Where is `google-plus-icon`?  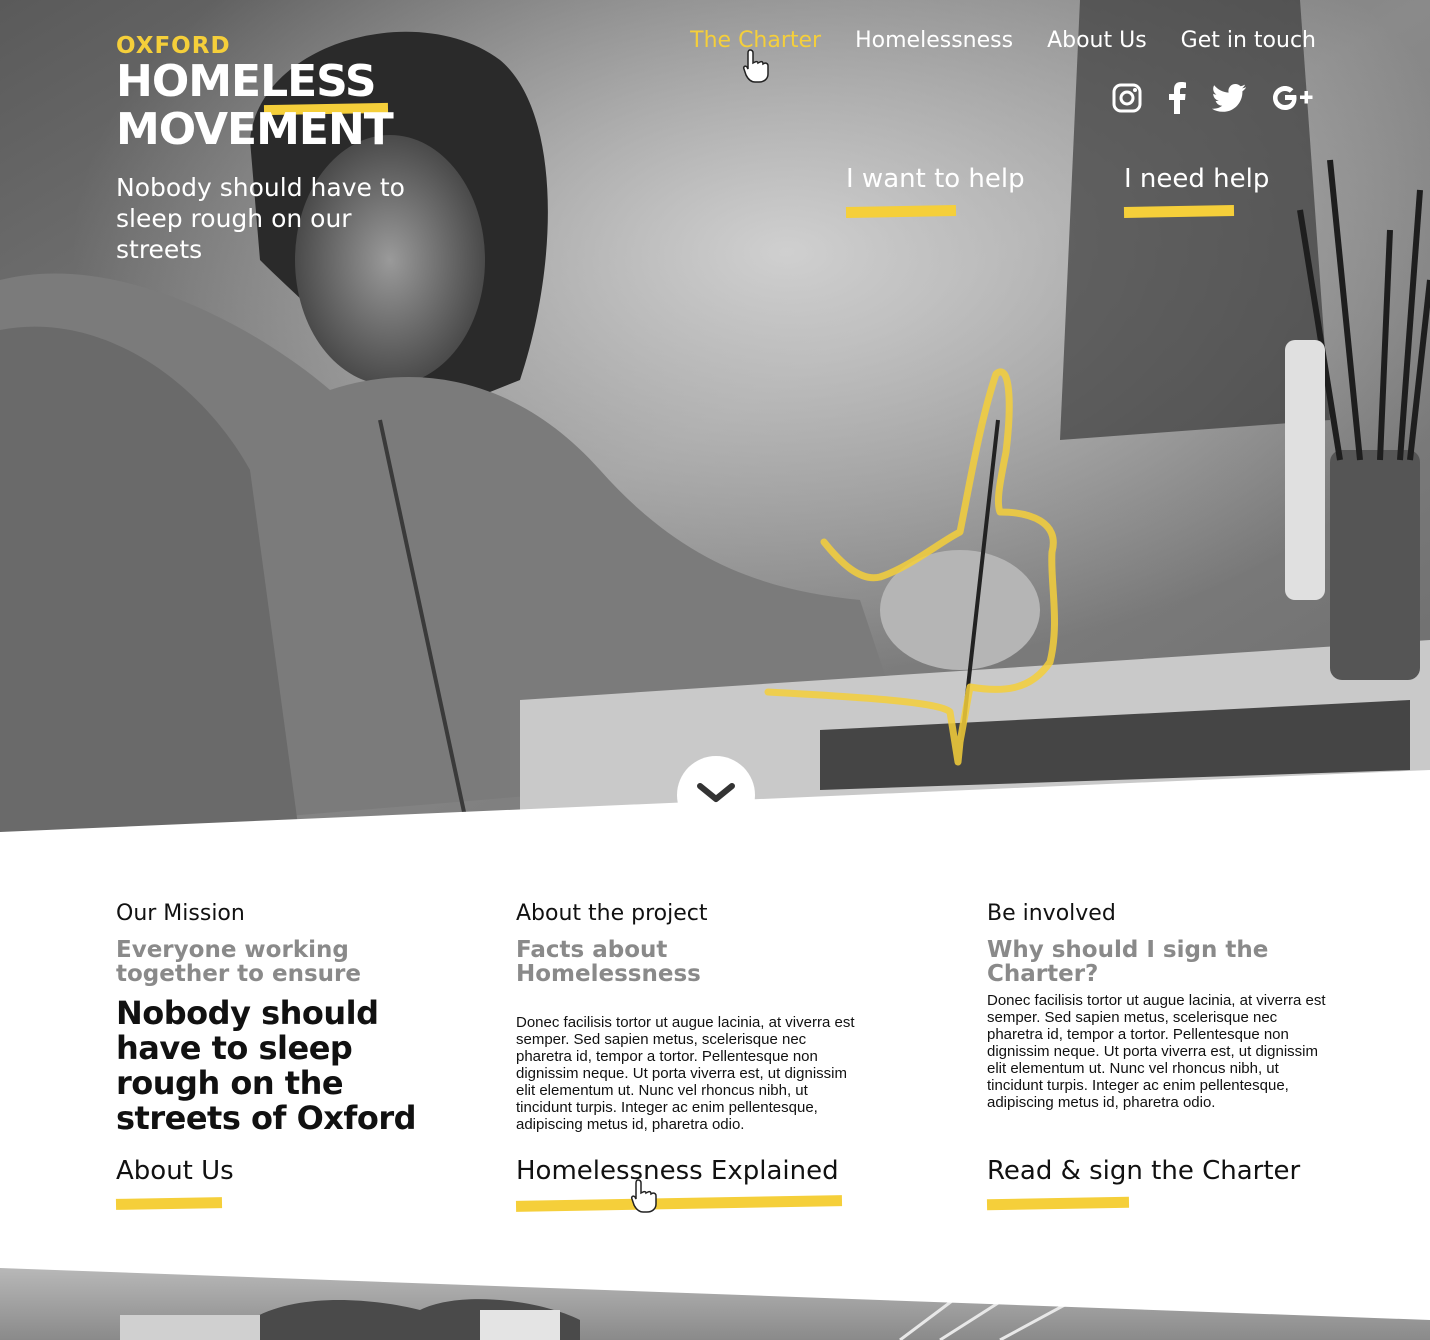 google-plus-icon is located at coordinates (1294, 98).